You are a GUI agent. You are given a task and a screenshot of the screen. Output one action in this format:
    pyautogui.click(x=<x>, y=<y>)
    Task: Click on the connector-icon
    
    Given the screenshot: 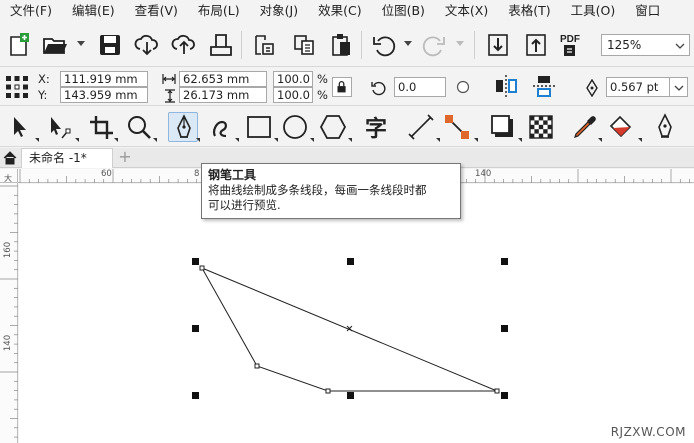 What is the action you would take?
    pyautogui.click(x=457, y=127)
    